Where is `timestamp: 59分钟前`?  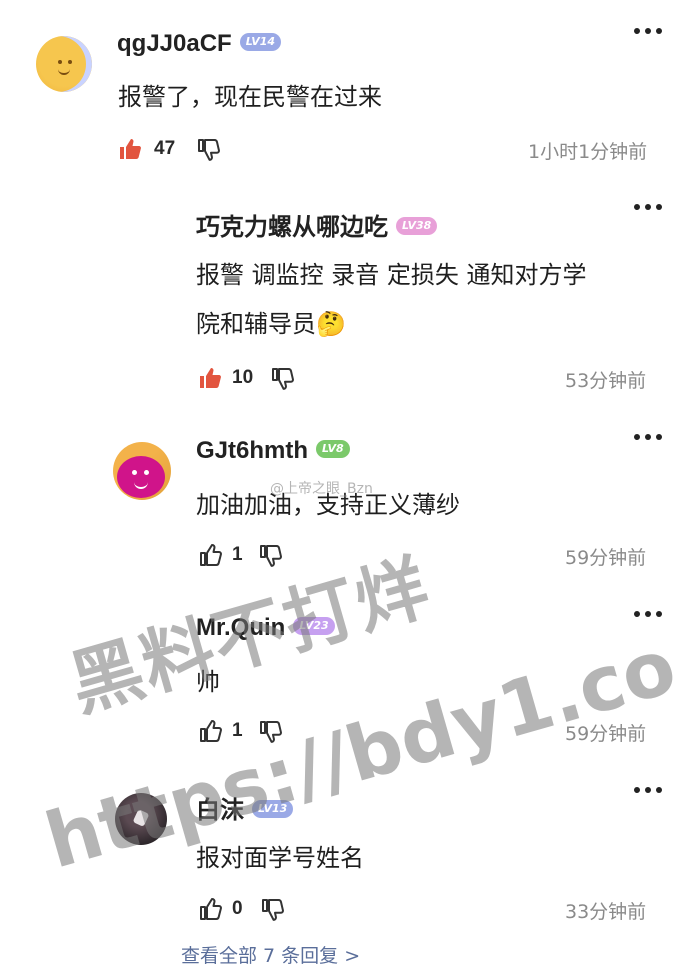 timestamp: 59分钟前 is located at coordinates (606, 558).